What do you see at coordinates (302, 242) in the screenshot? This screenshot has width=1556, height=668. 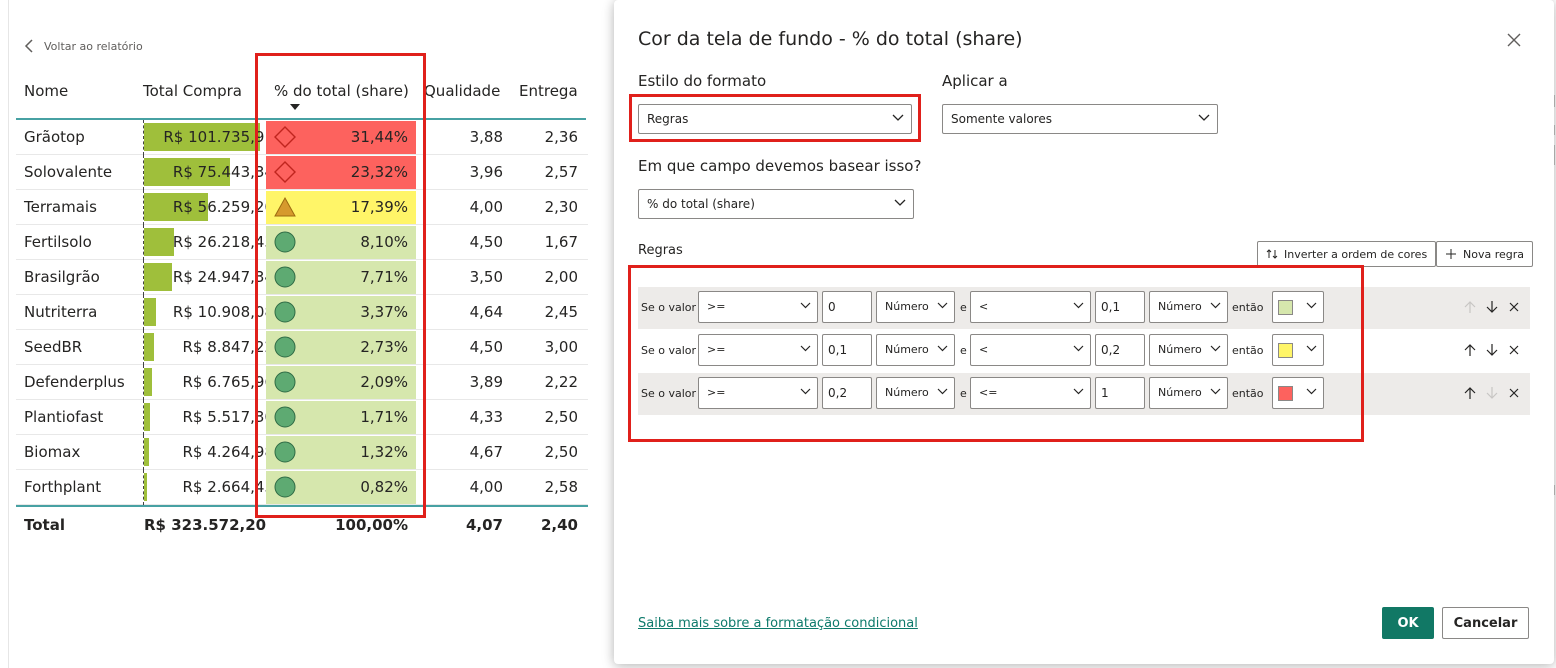 I see `table-row: Fertilsolo R$ 26.218,43 8,10% 4,50 1,67` at bounding box center [302, 242].